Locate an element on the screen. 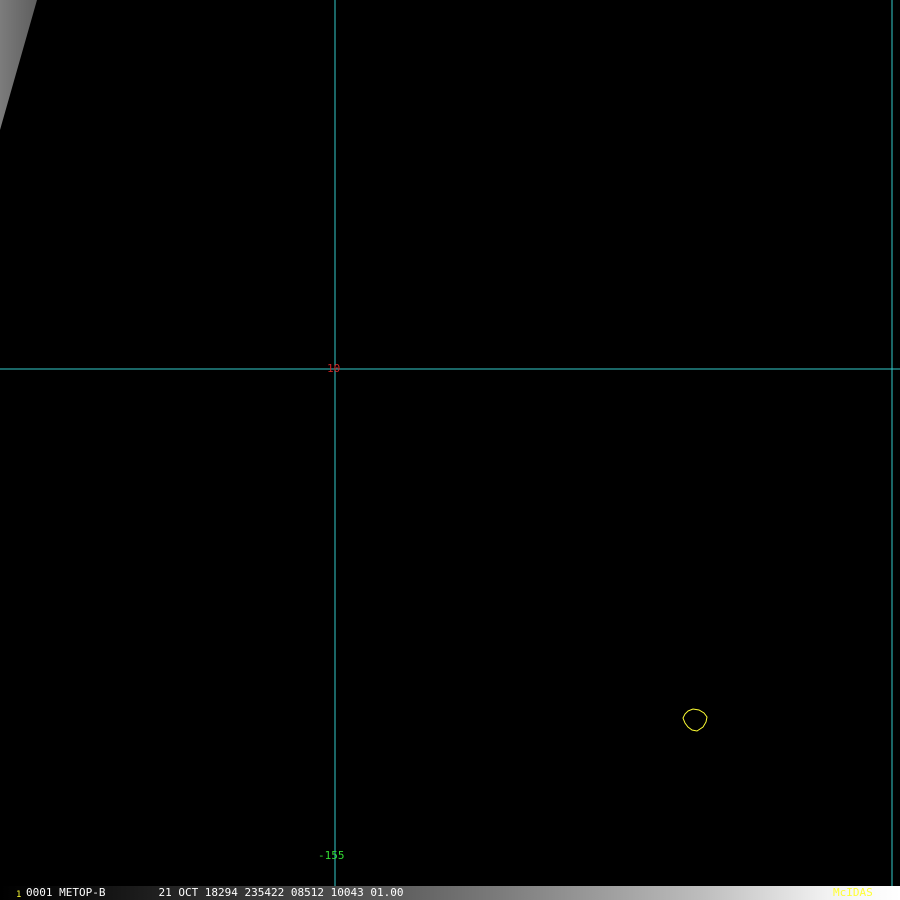 This screenshot has height=900, width=900. mcidas-logo-text: McIDAS is located at coordinates (853, 892).